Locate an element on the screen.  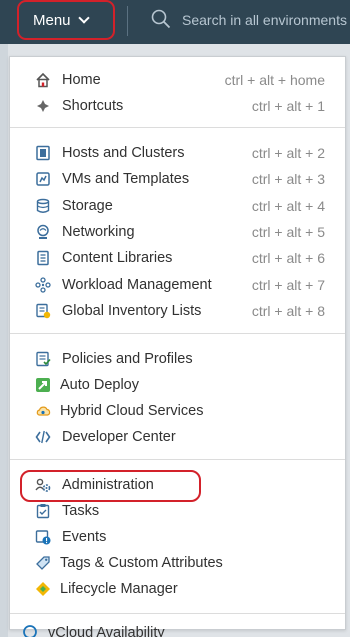
menu-button: Menu is located at coordinates (66, 20).